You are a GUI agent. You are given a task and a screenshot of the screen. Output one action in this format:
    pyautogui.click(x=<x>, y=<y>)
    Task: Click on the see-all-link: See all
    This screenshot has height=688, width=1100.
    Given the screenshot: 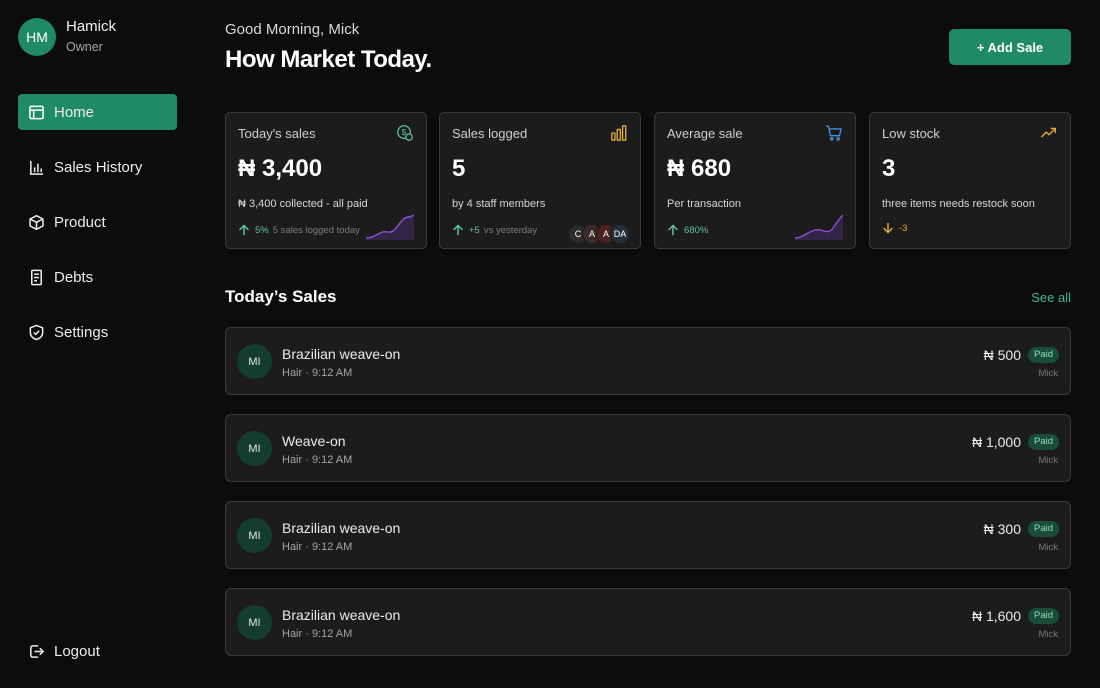 What is the action you would take?
    pyautogui.click(x=1051, y=297)
    